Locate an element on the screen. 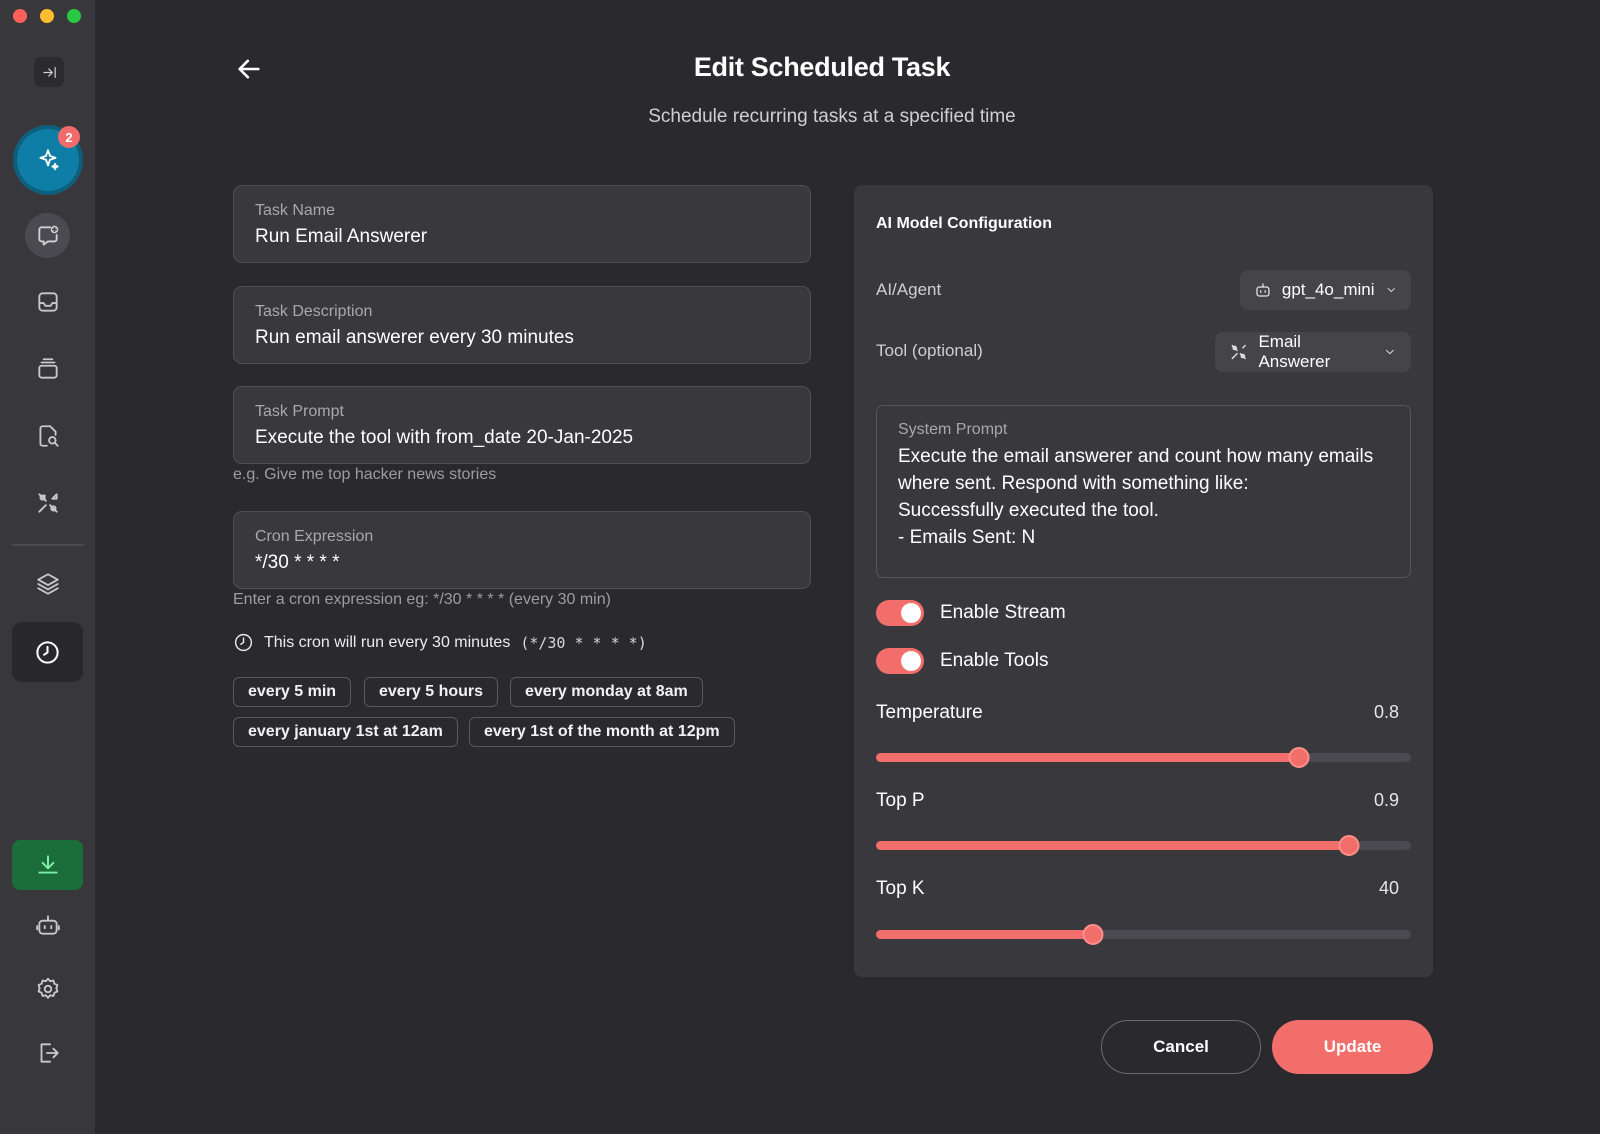 The image size is (1600, 1134). preset-chip: every january 1st at 12am is located at coordinates (345, 732).